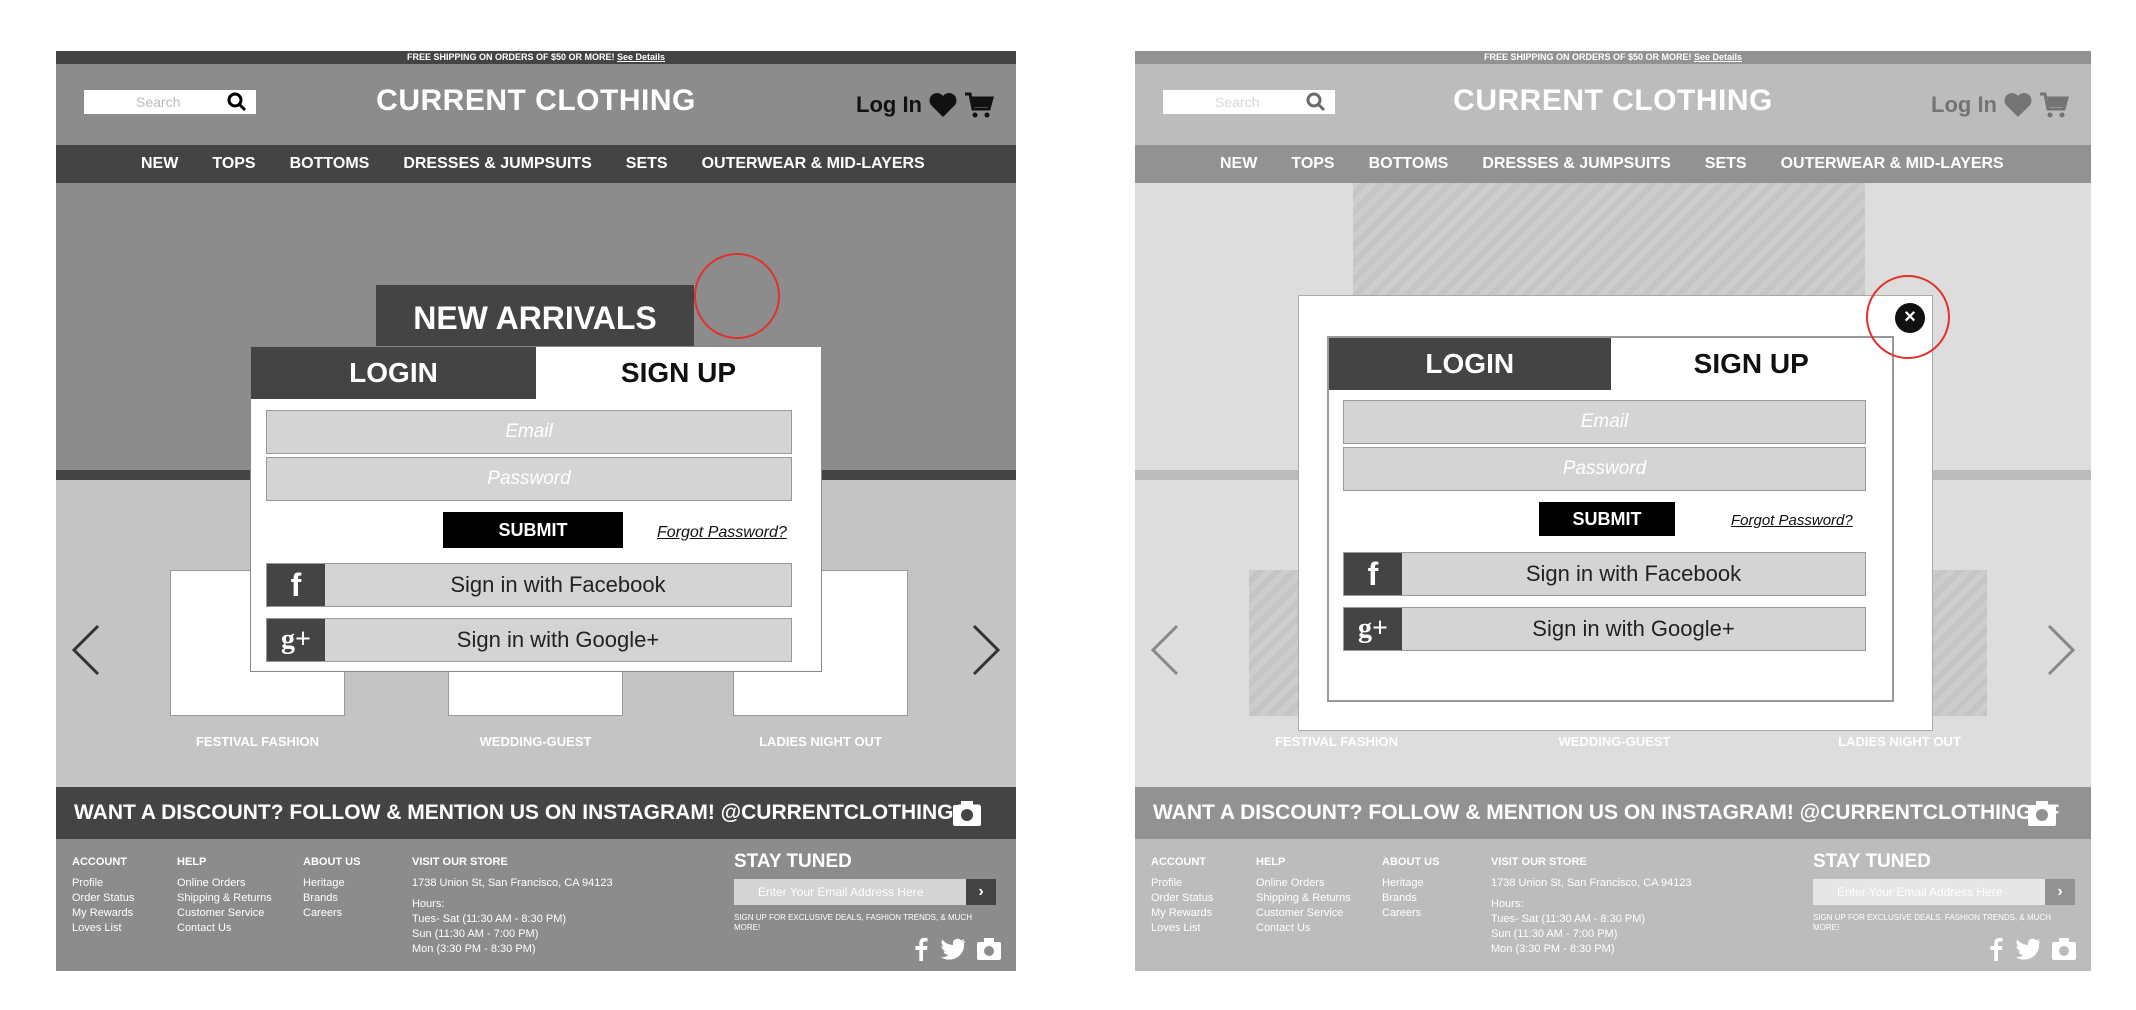  I want to click on nav-tops: TOPS, so click(233, 164).